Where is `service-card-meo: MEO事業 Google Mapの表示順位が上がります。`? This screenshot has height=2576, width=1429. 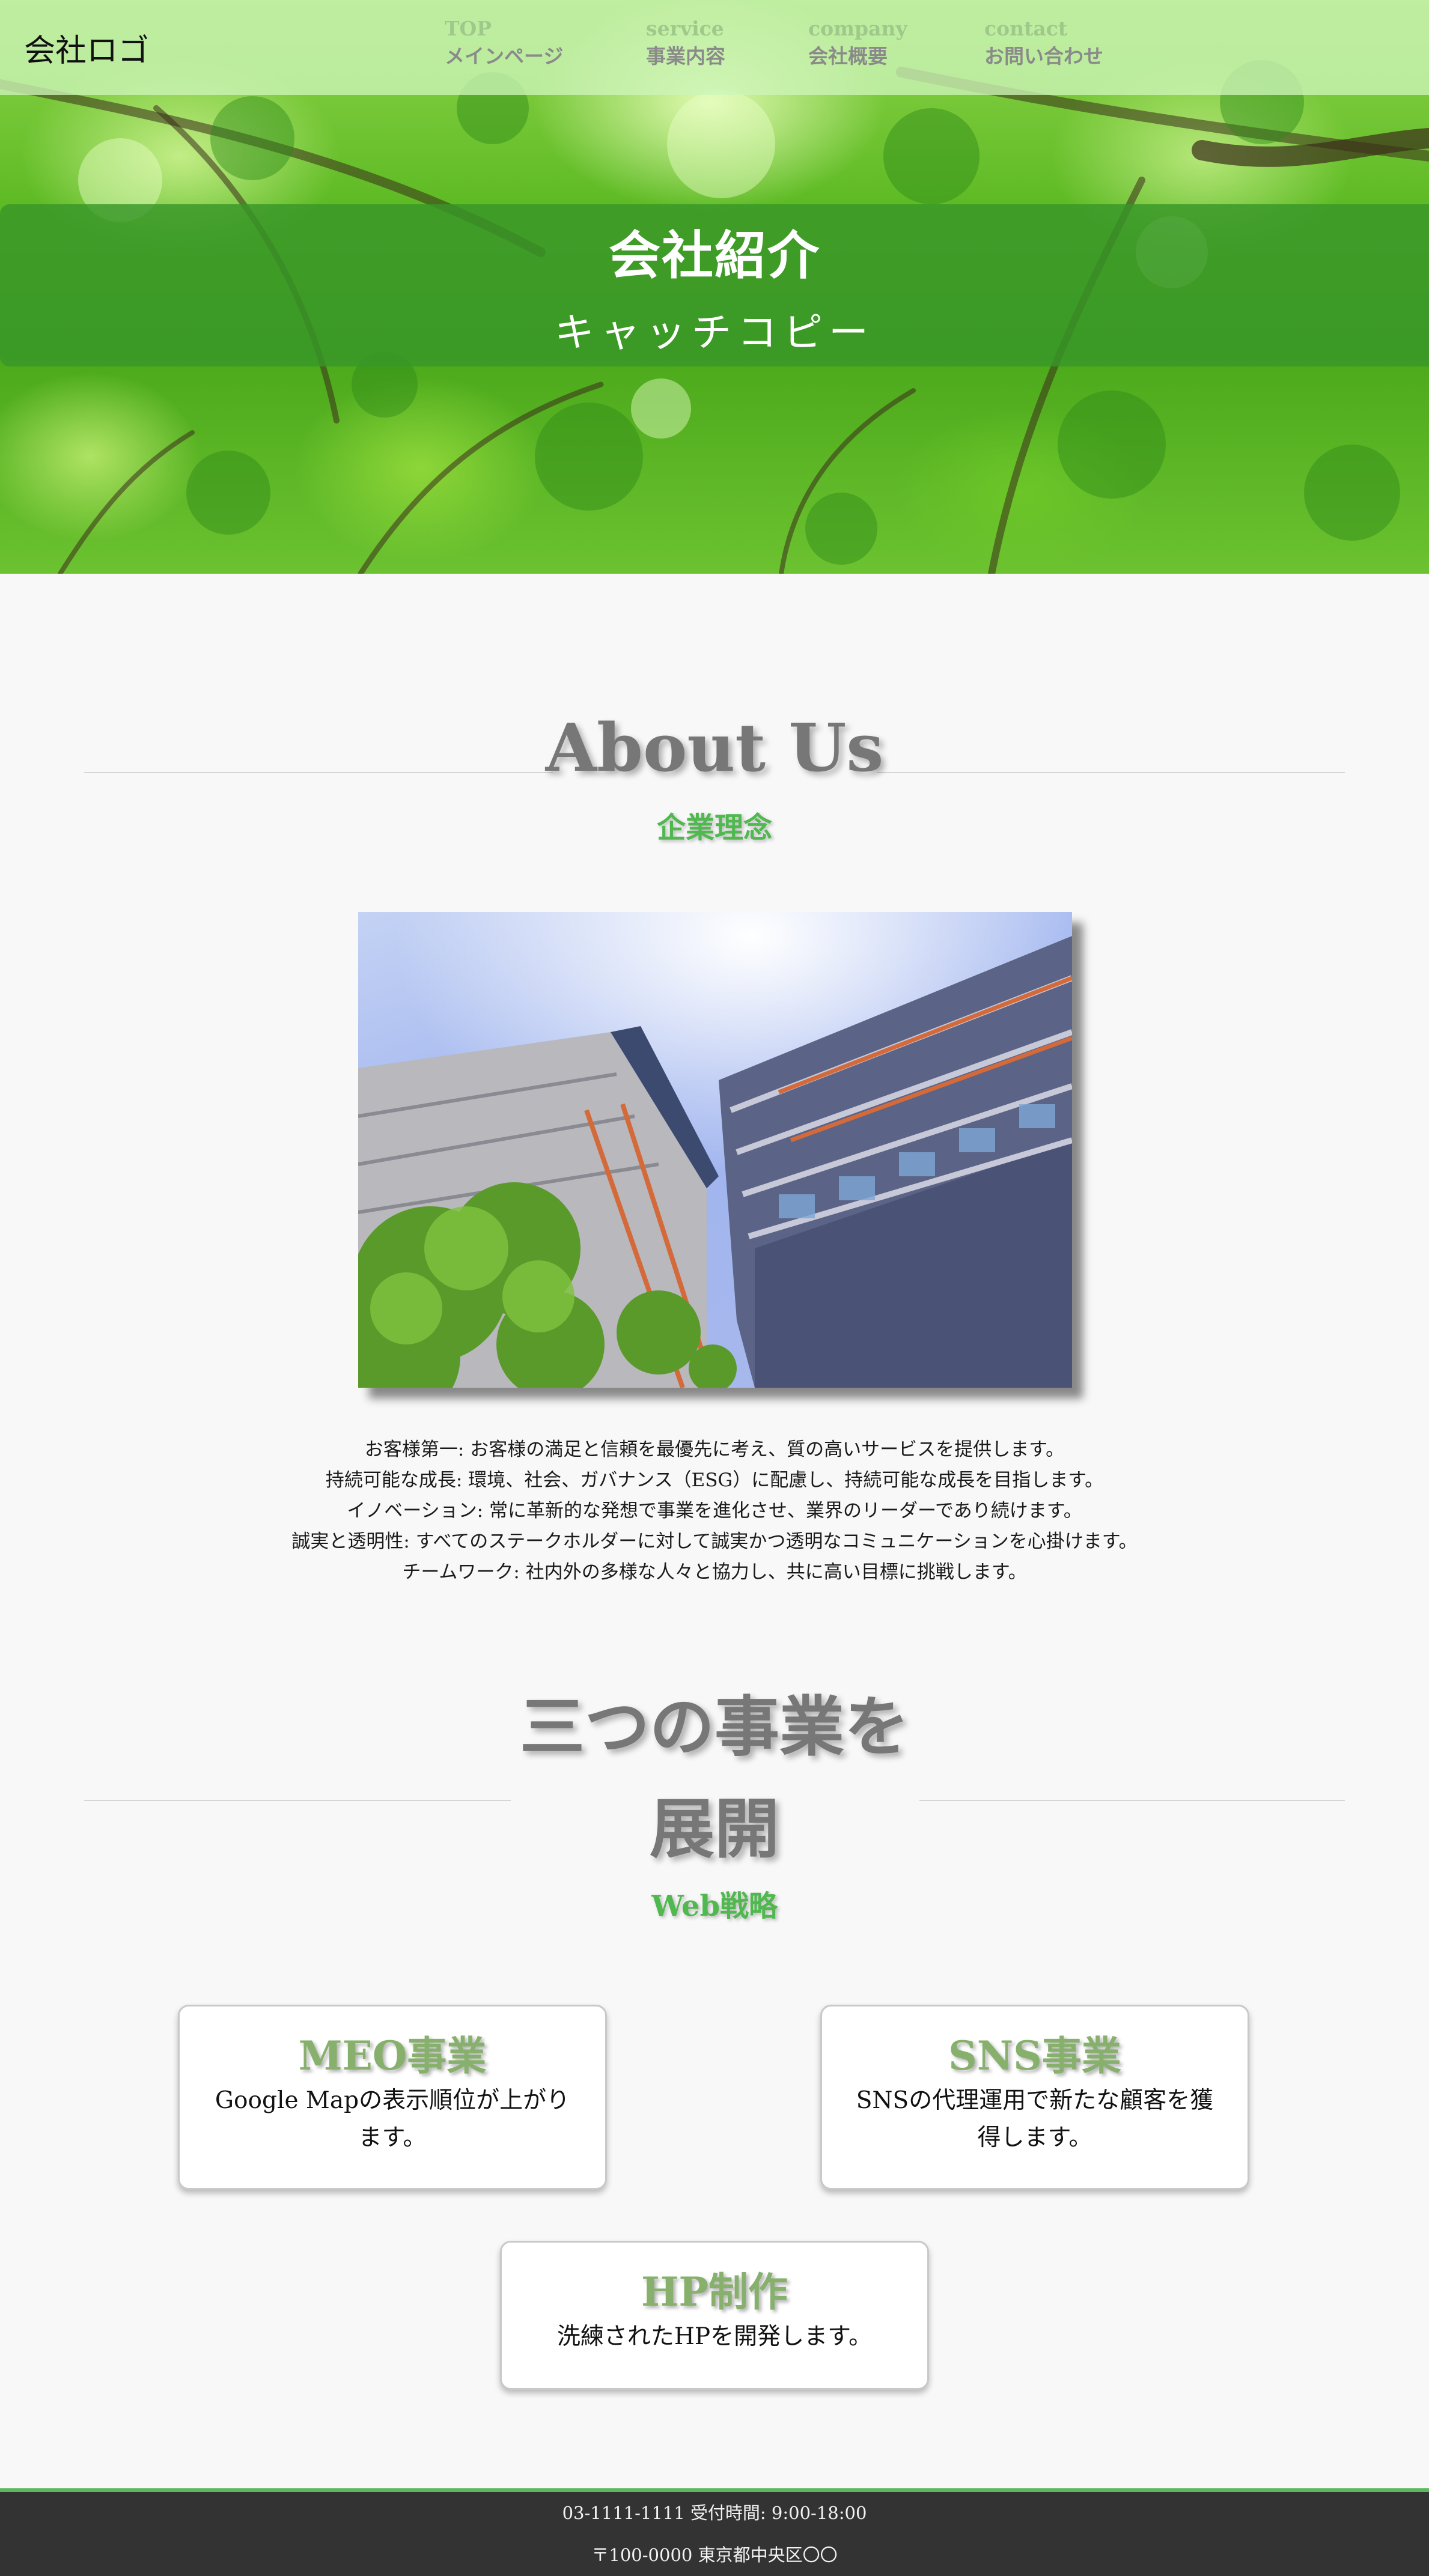
service-card-meo: MEO事業 Google Mapの表示順位が上がります。 is located at coordinates (393, 2097).